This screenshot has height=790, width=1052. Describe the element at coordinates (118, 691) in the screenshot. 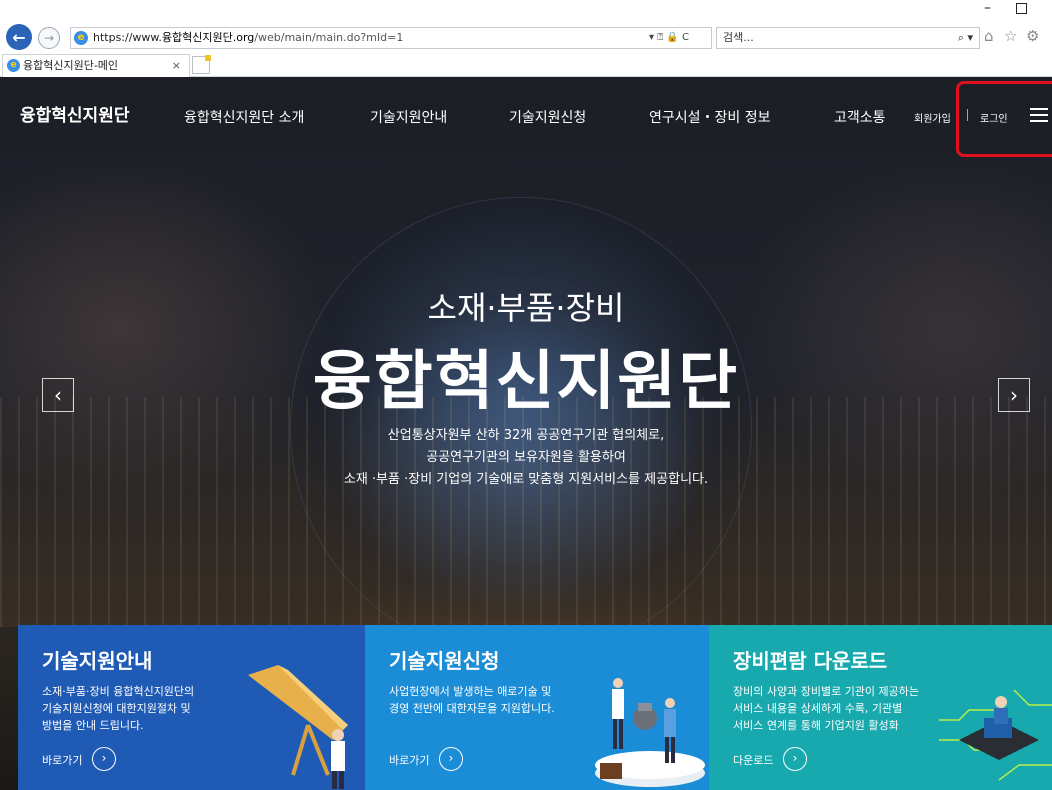

I see `card-desc-line: 소재·부품·장비 융합혁신지원단의` at that location.